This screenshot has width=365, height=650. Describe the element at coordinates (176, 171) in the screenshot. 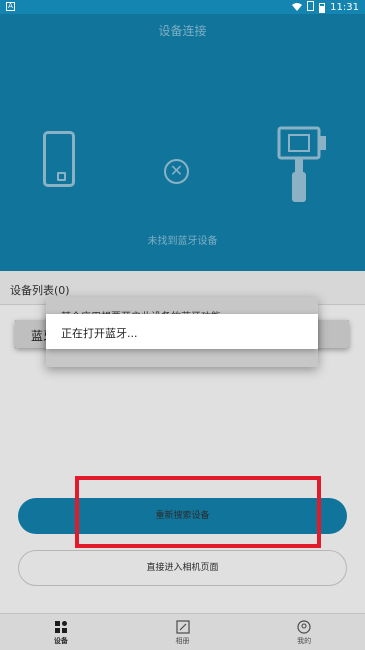

I see `disconnected-icon: ✕` at that location.